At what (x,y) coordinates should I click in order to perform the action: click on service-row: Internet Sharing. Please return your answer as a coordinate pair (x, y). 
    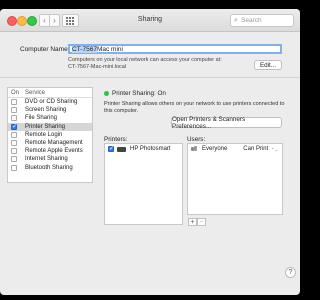
    Looking at the image, I should click on (50, 159).